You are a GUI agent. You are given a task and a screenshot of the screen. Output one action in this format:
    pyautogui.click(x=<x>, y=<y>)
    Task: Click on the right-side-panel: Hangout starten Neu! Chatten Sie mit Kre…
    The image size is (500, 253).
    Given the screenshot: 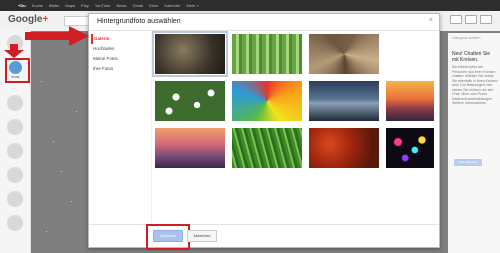 What is the action you would take?
    pyautogui.click(x=474, y=143)
    